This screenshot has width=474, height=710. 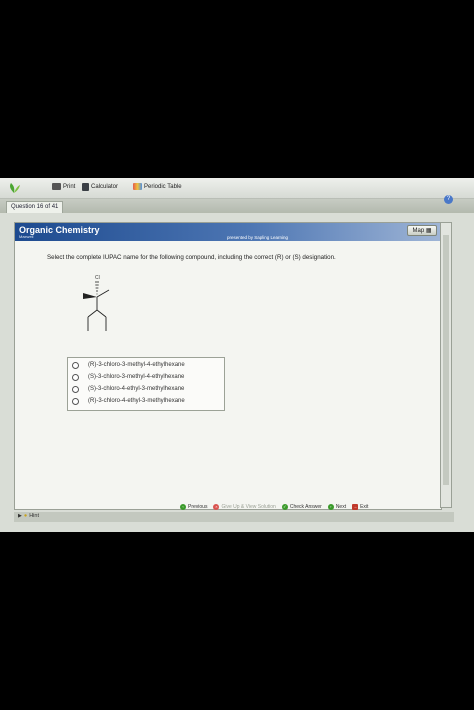 What do you see at coordinates (34, 516) in the screenshot?
I see `hint-label: Hint` at bounding box center [34, 516].